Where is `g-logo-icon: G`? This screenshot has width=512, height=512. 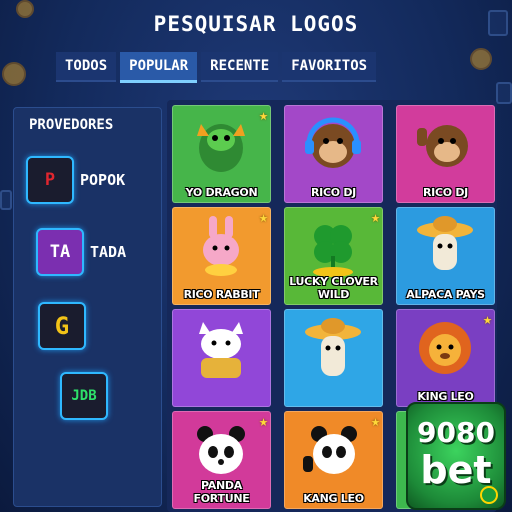
g-logo-icon: G is located at coordinates (62, 326).